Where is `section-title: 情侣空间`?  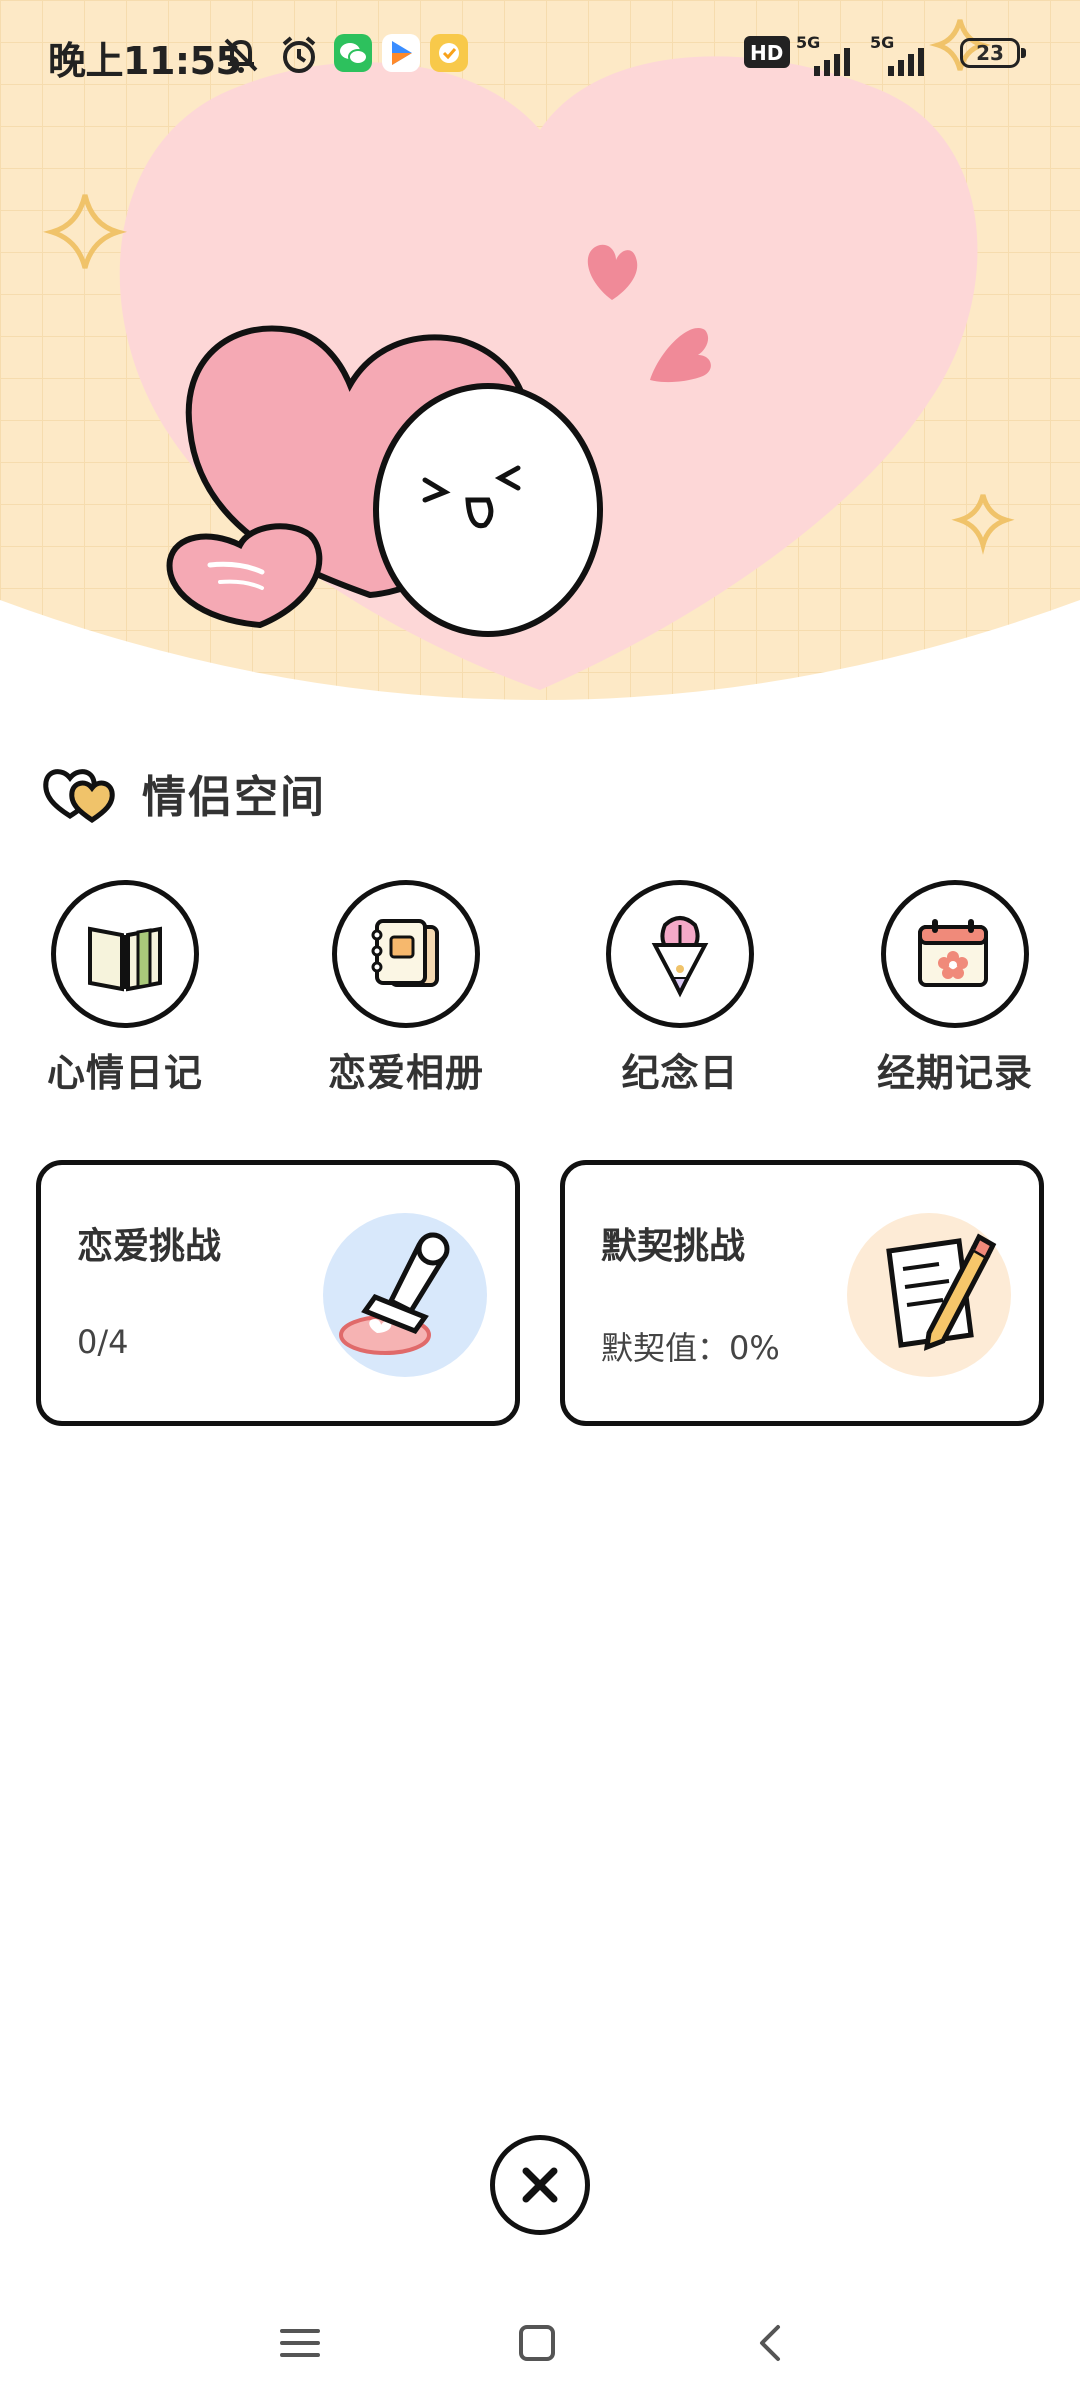
section-title: 情侣空间 is located at coordinates (234, 797).